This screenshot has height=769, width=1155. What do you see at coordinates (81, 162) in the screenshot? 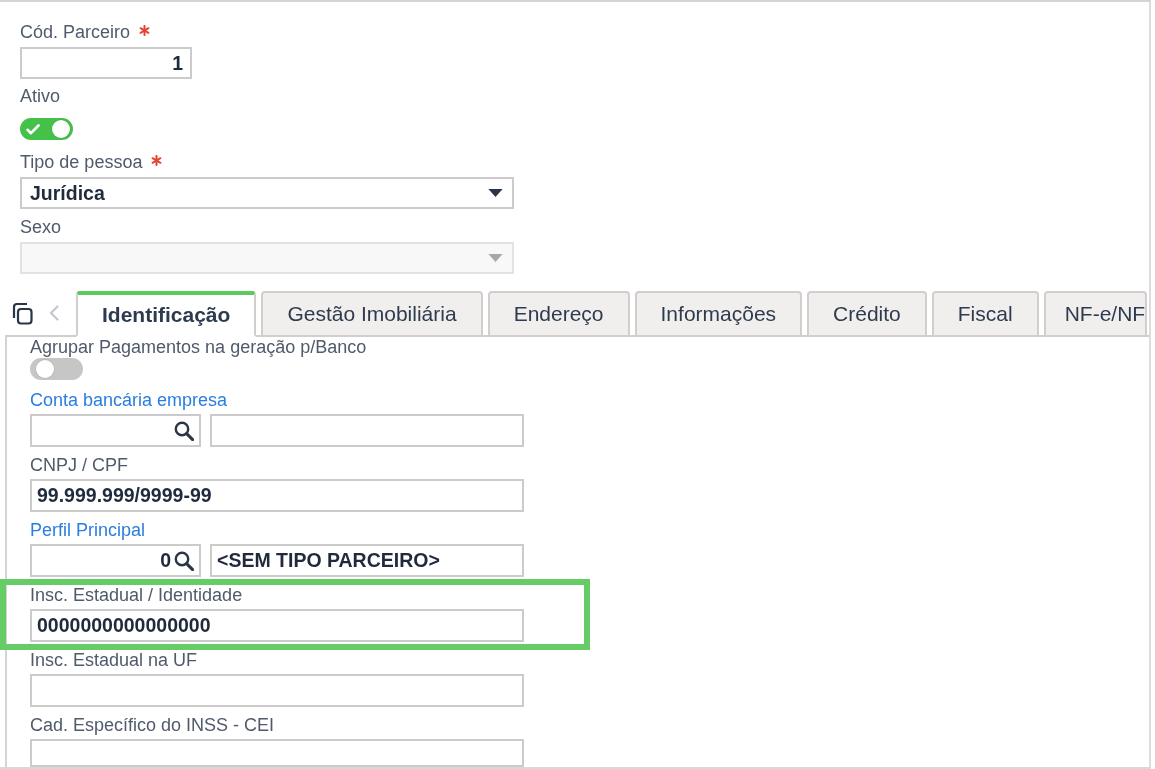
I see `field-label: Tipo de pessoa` at bounding box center [81, 162].